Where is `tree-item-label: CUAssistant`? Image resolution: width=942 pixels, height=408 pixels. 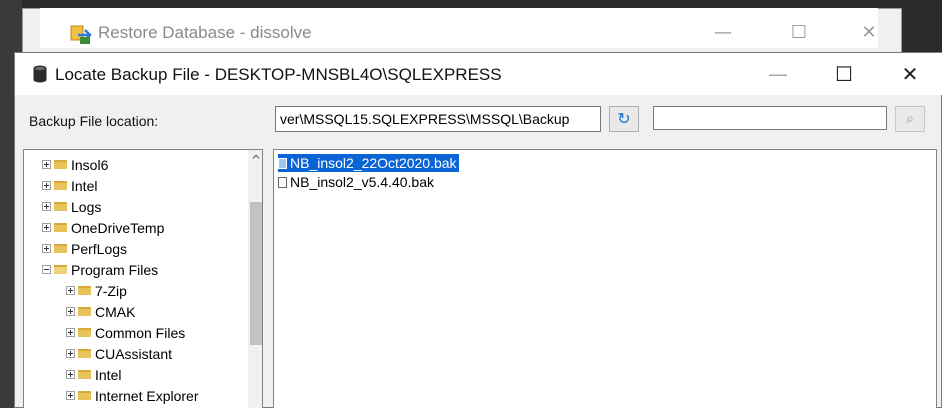 tree-item-label: CUAssistant is located at coordinates (134, 353).